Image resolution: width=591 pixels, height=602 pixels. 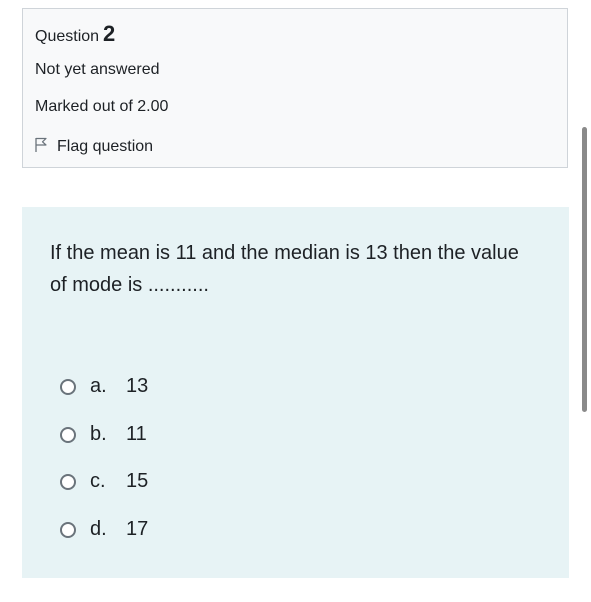 What do you see at coordinates (584, 269) in the screenshot?
I see `scrollbar` at bounding box center [584, 269].